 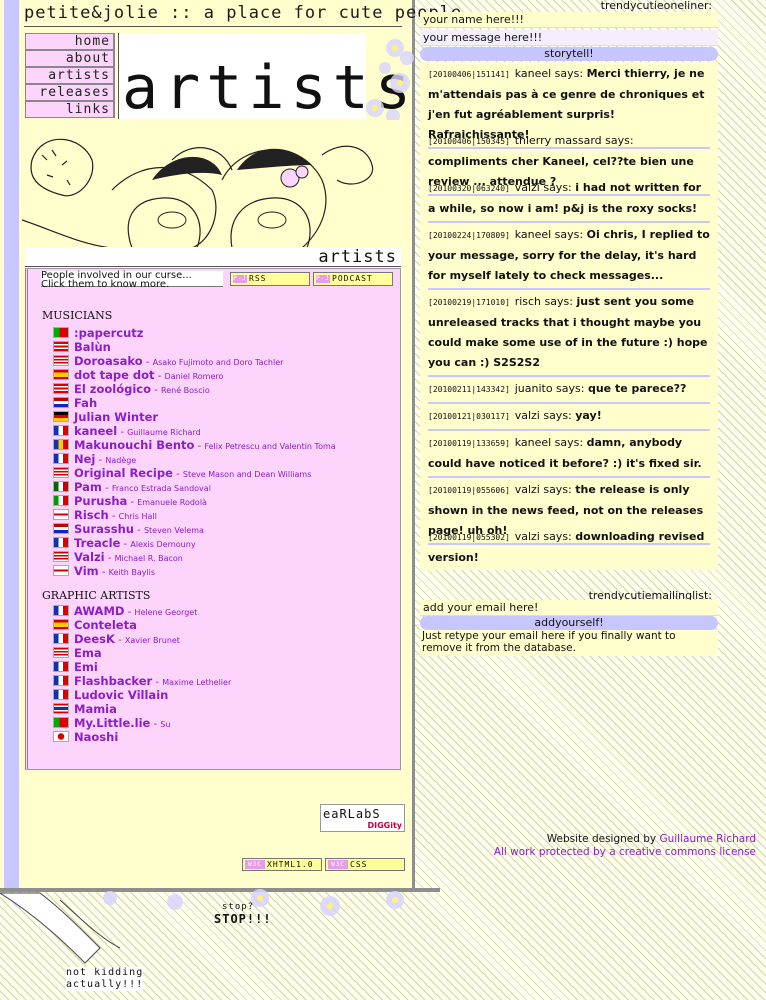 I want to click on artist-name: Treacle, so click(x=97, y=543).